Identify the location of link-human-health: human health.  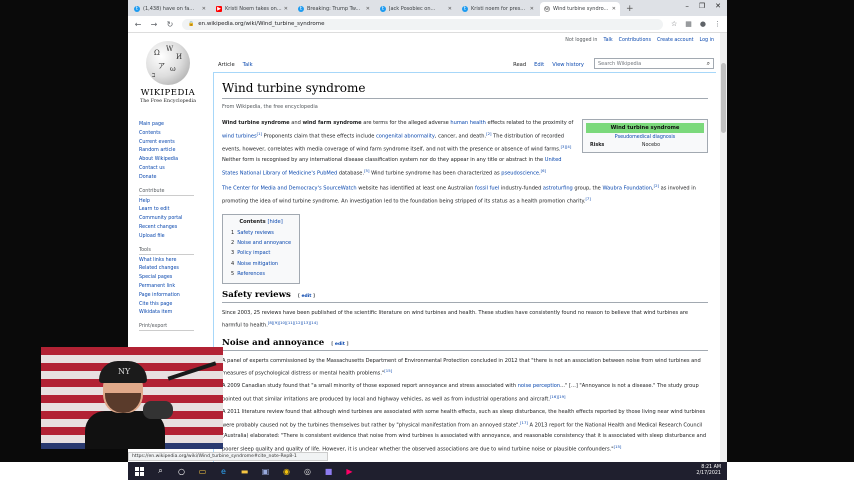
(468, 123).